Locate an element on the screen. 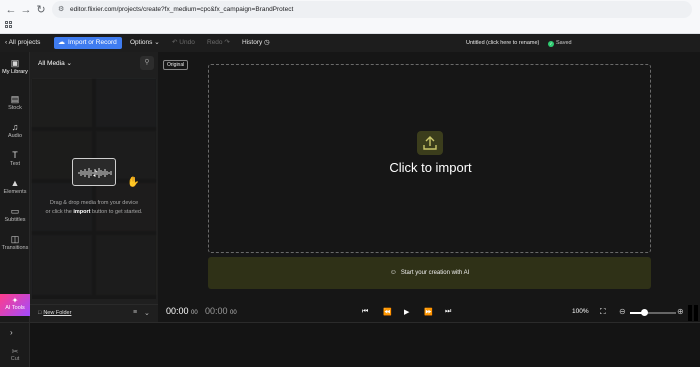  empty-state-overlay is located at coordinates (94, 189).